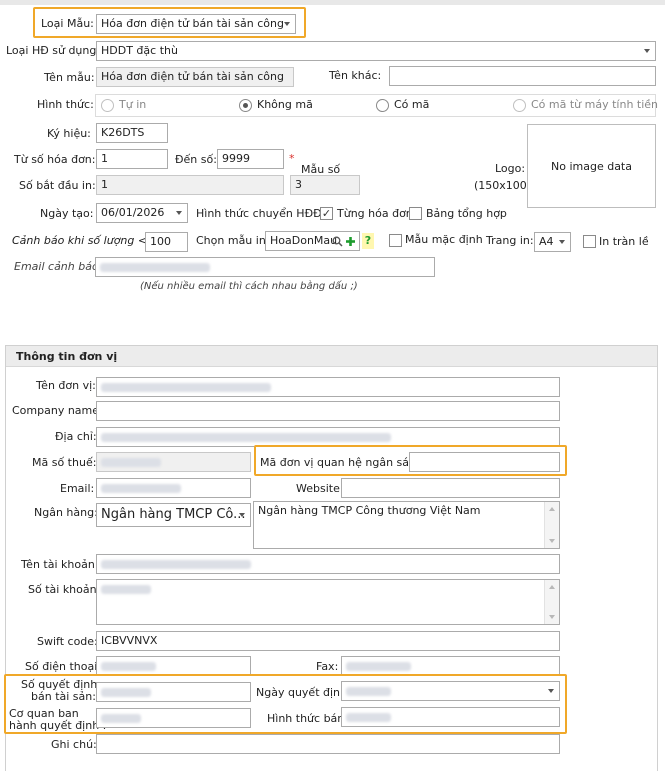 The image size is (665, 771). What do you see at coordinates (132, 159) in the screenshot?
I see `tu-so-input: 1` at bounding box center [132, 159].